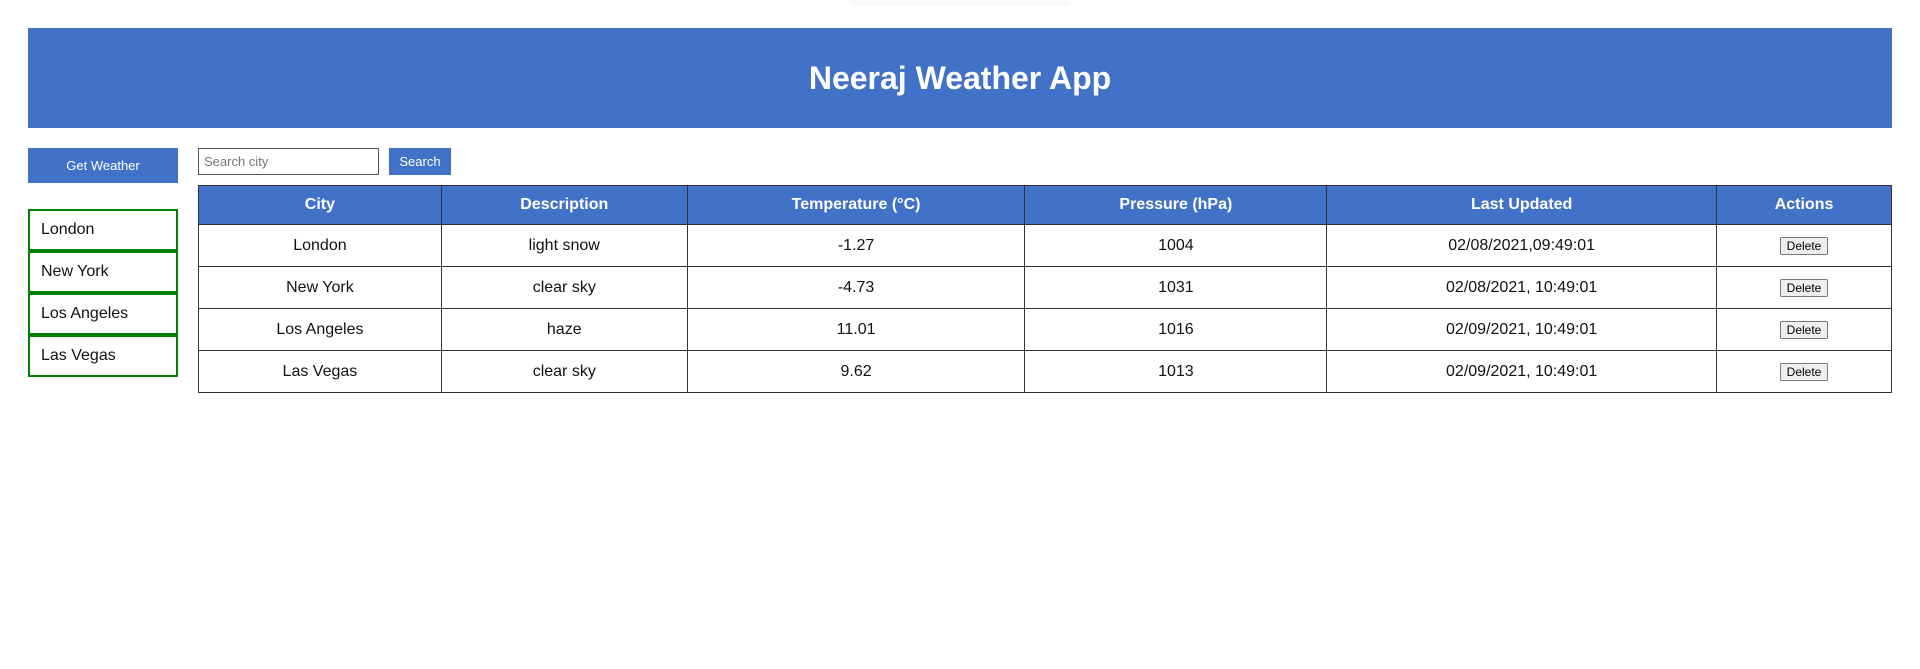  What do you see at coordinates (103, 165) in the screenshot?
I see `get-weather-button: Get Weather` at bounding box center [103, 165].